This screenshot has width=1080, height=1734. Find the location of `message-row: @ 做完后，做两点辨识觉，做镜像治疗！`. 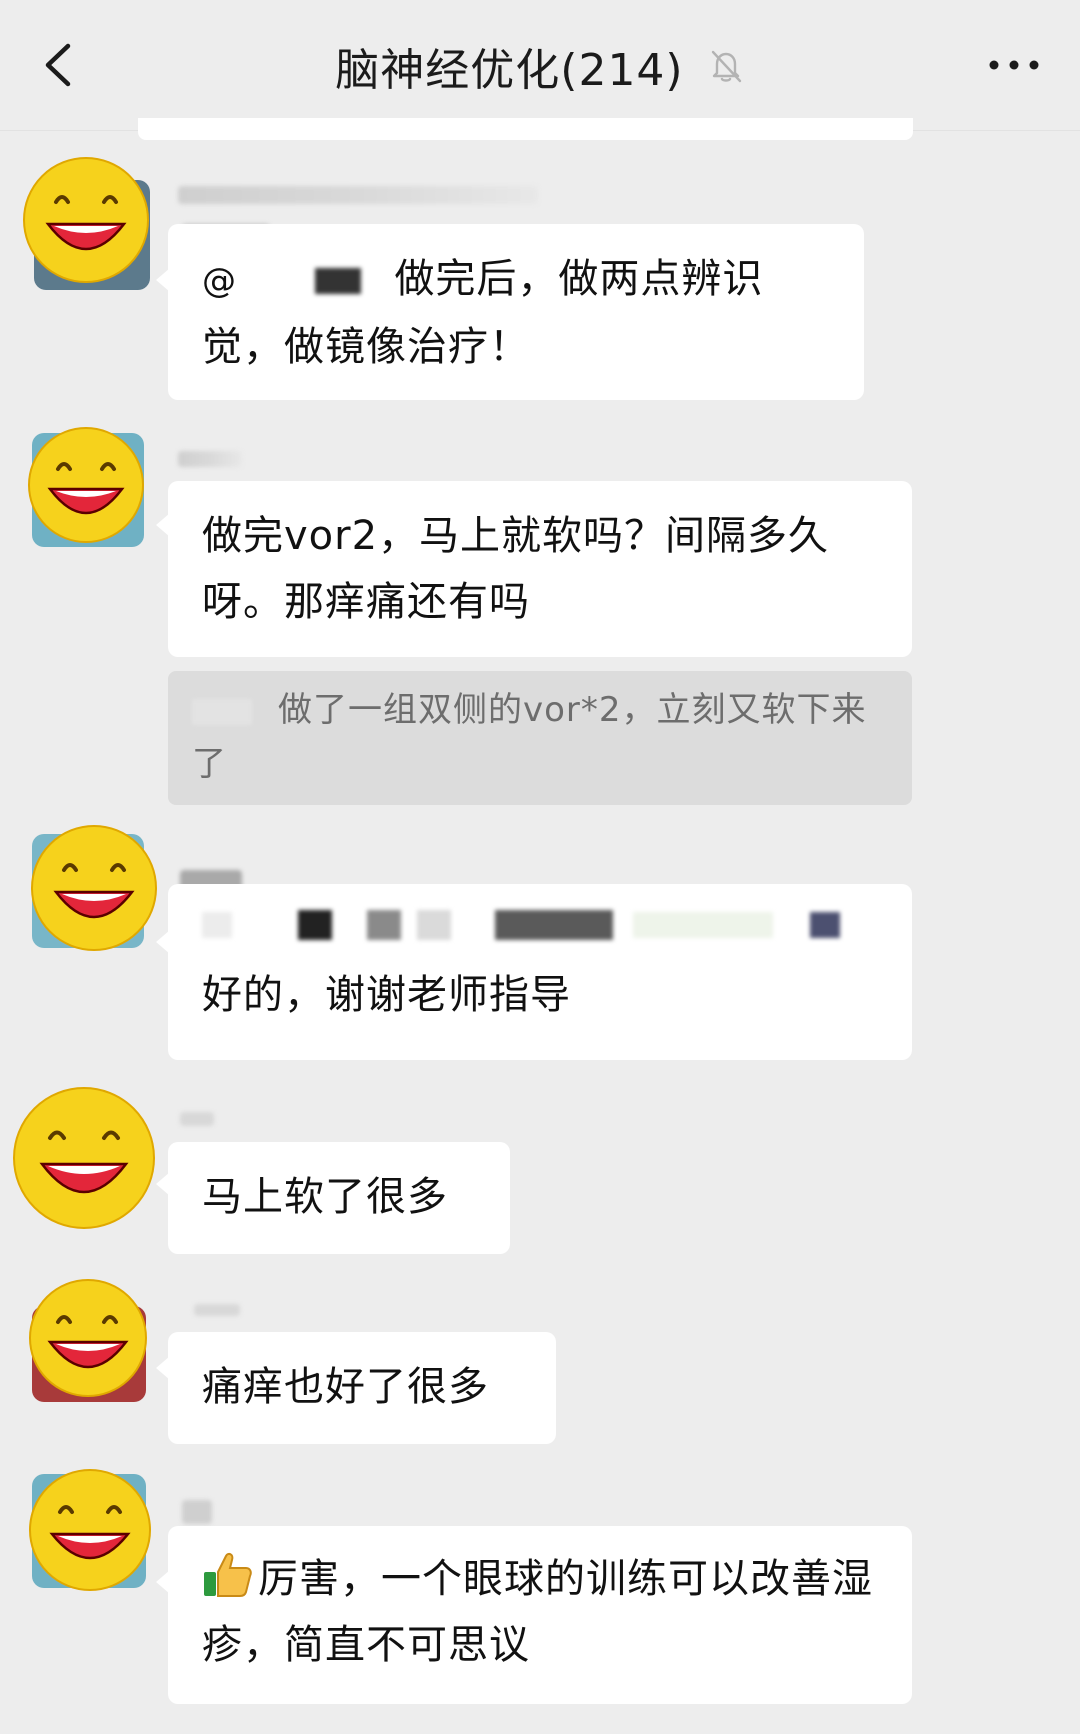

message-row: @ 做完后，做两点辨识觉，做镜像治疗！ is located at coordinates (540, 280).